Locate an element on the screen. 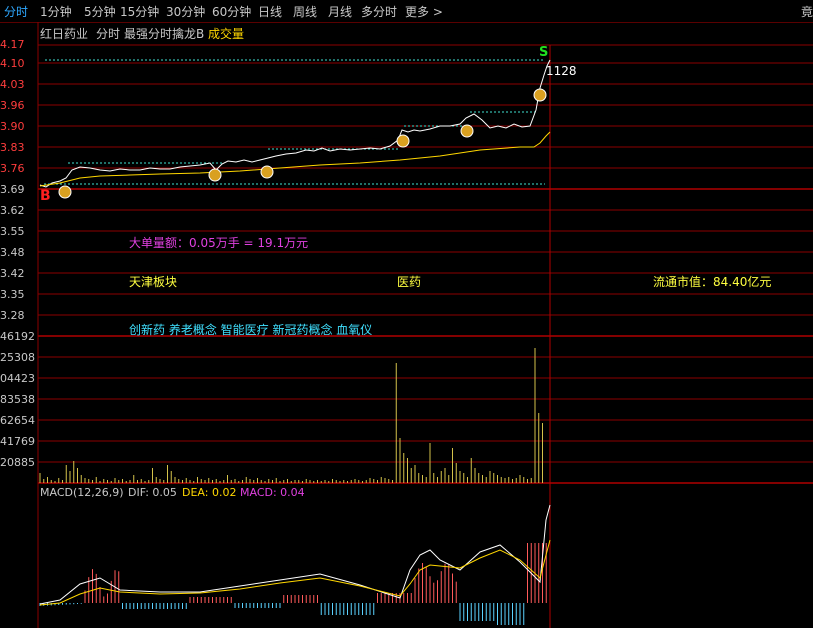  big-order-info: 大单量额：0.05万手 = 19.1万元 is located at coordinates (219, 243).